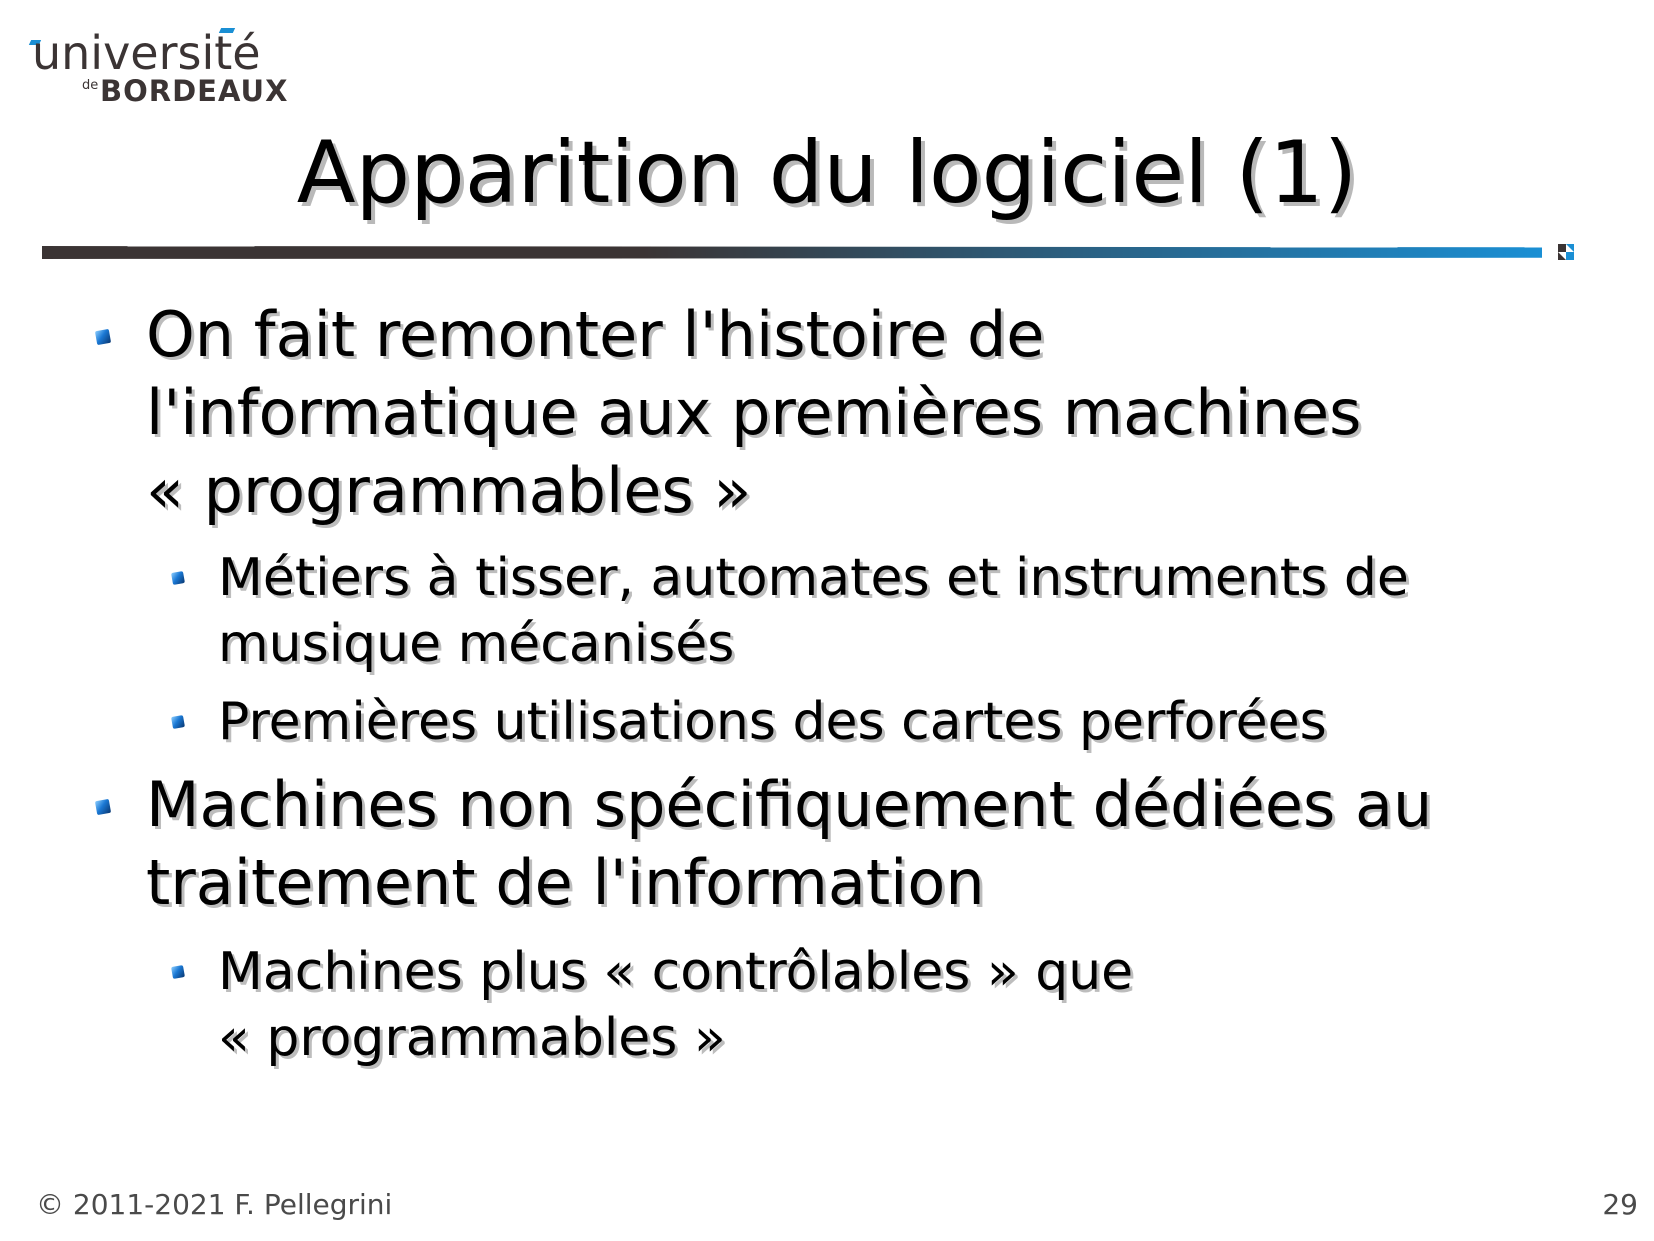 The height and width of the screenshot is (1241, 1654). What do you see at coordinates (1566, 252) in the screenshot?
I see `corner-logo-icon` at bounding box center [1566, 252].